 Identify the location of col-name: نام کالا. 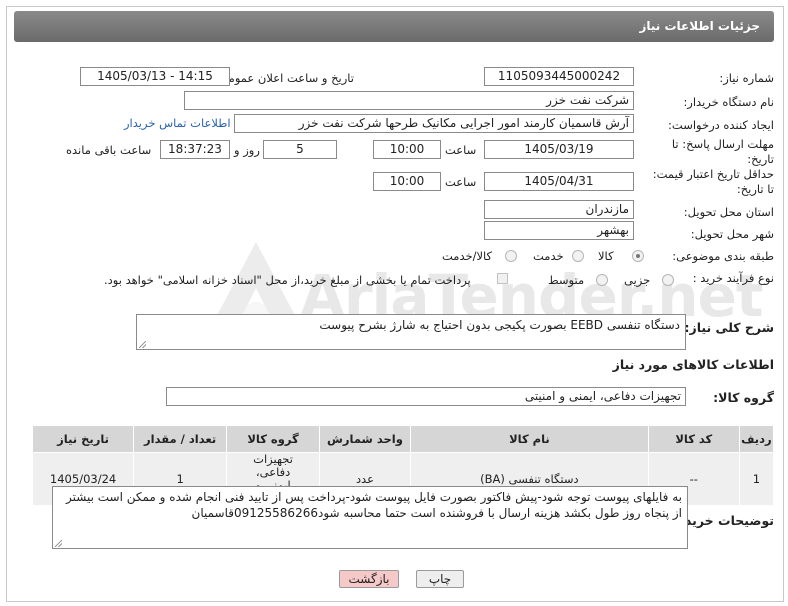
(529, 439).